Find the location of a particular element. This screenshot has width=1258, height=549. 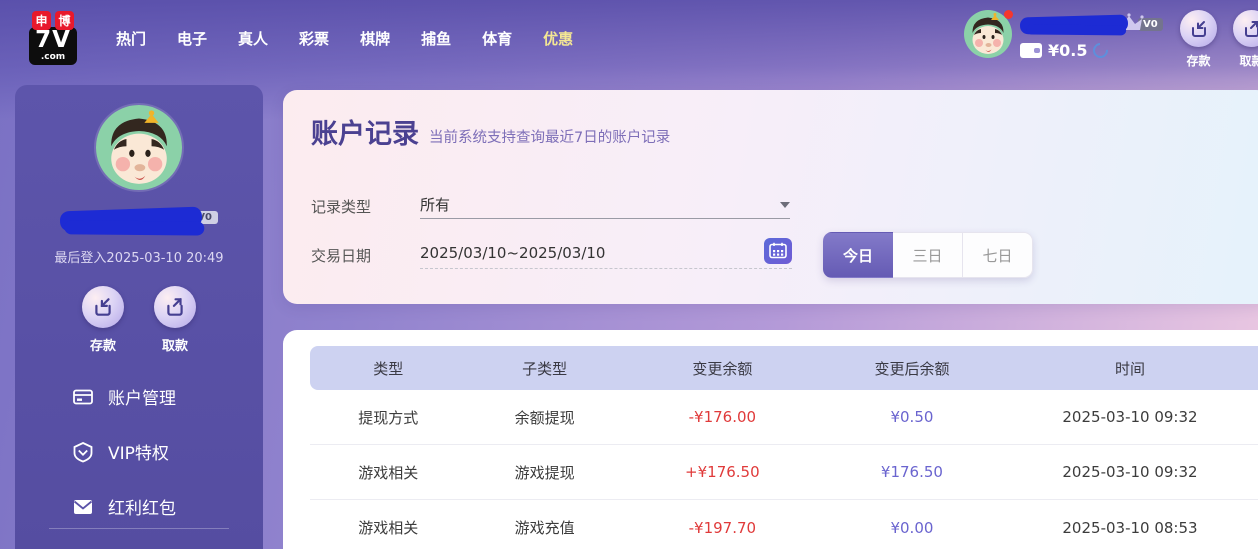

sidebar-item-vip-privileges: VIP特权 is located at coordinates (167, 451).